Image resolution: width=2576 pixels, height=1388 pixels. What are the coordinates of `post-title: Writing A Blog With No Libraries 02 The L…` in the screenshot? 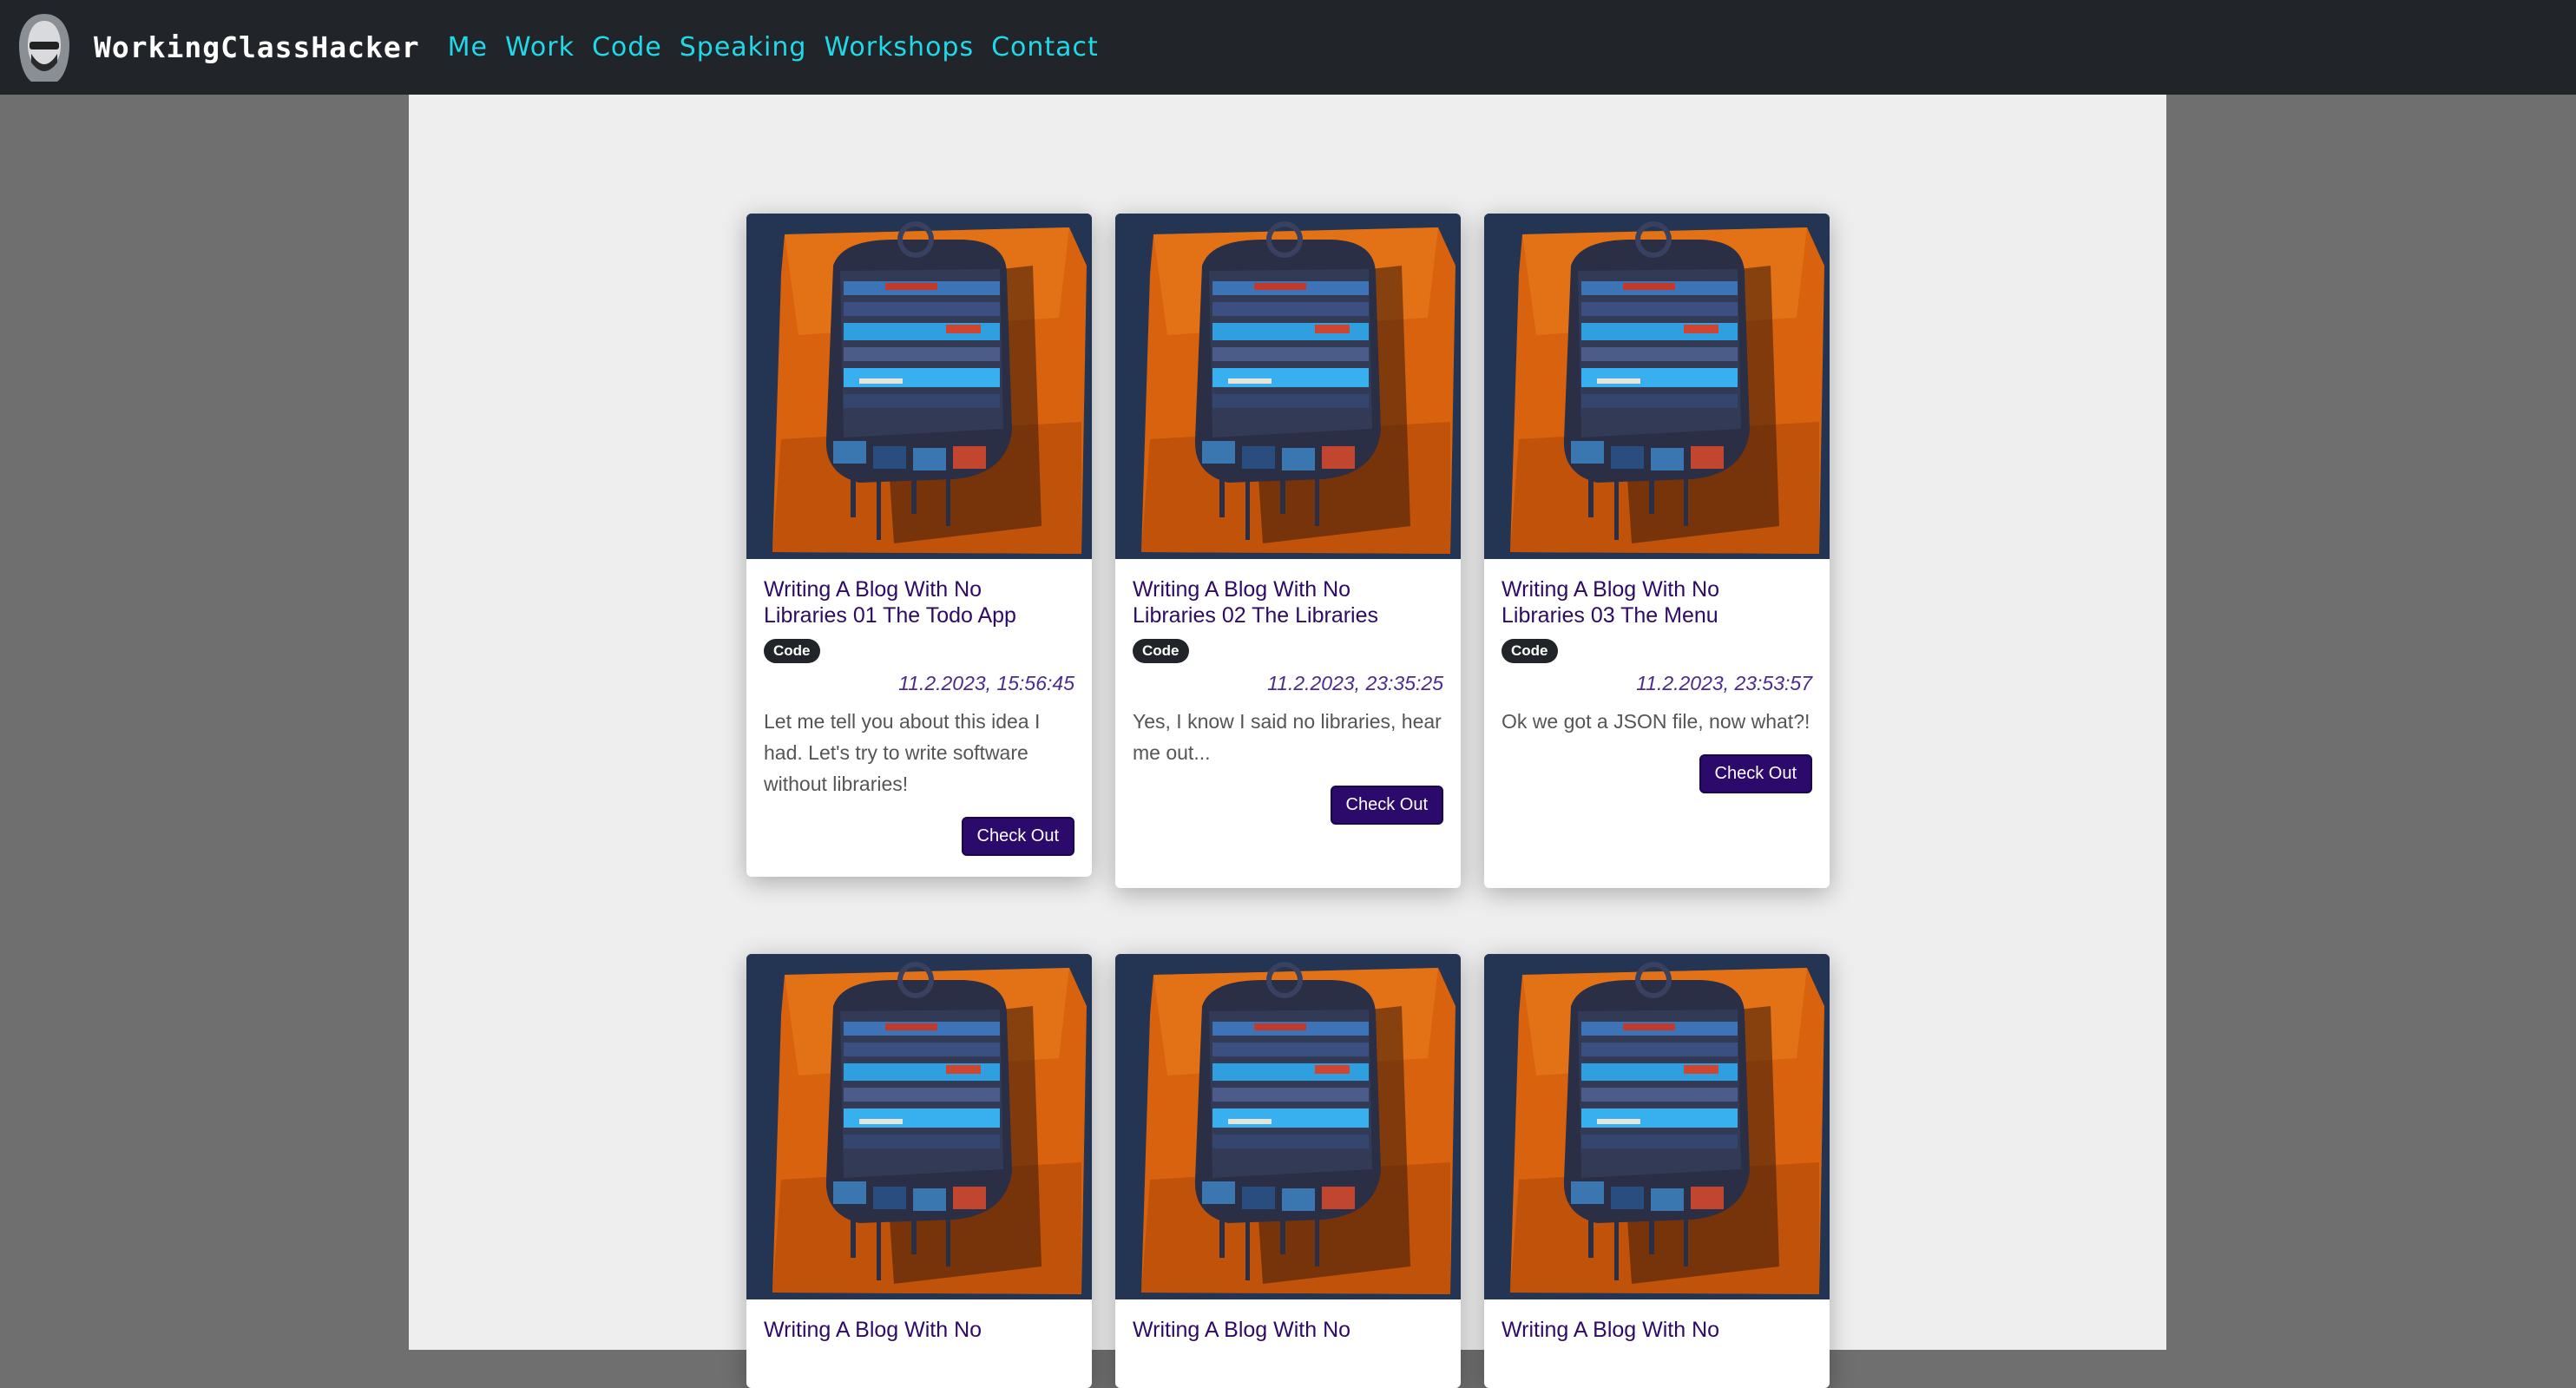 It's located at (1288, 602).